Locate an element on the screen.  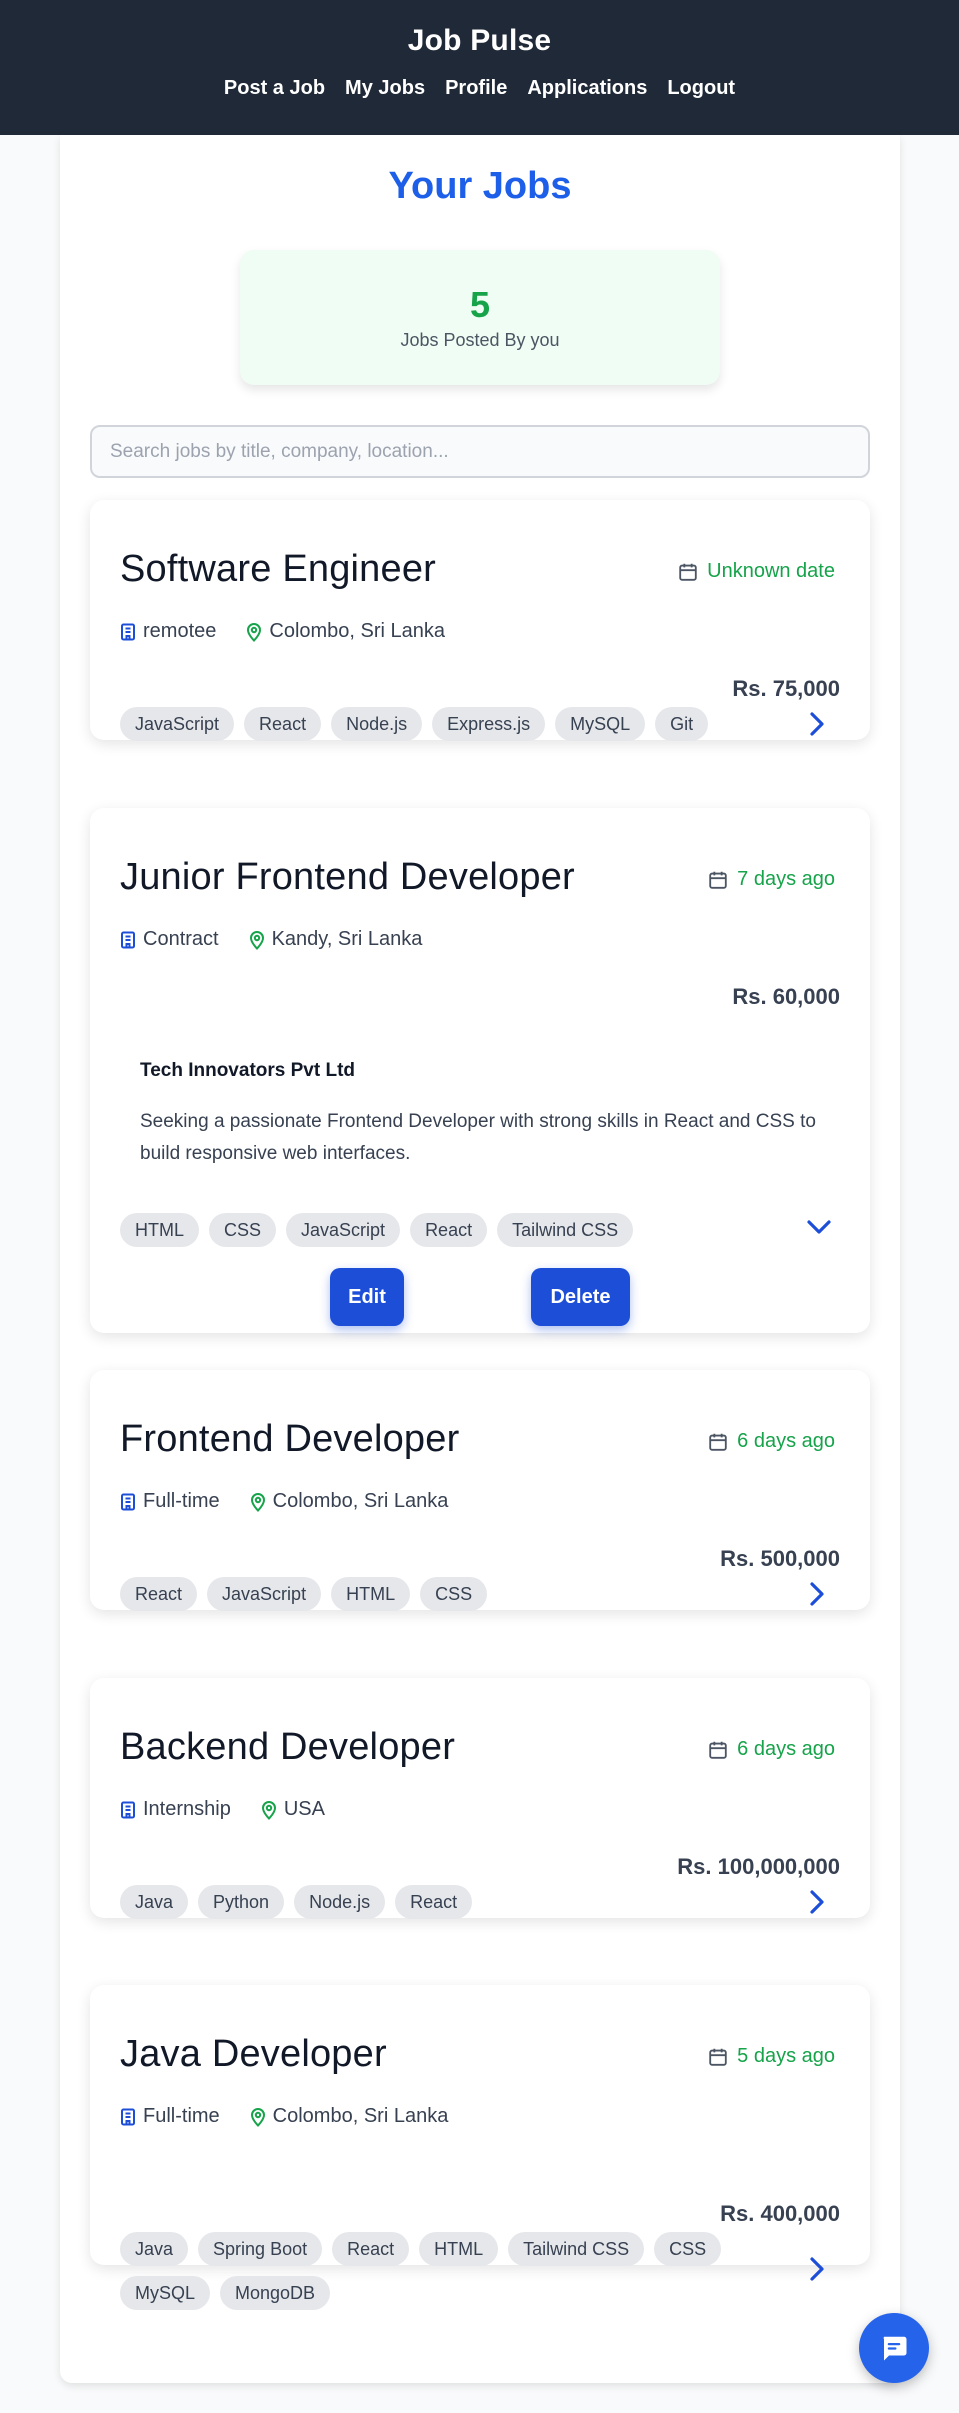
jobs-count-card: 5 Jobs Posted By you is located at coordinates (480, 317).